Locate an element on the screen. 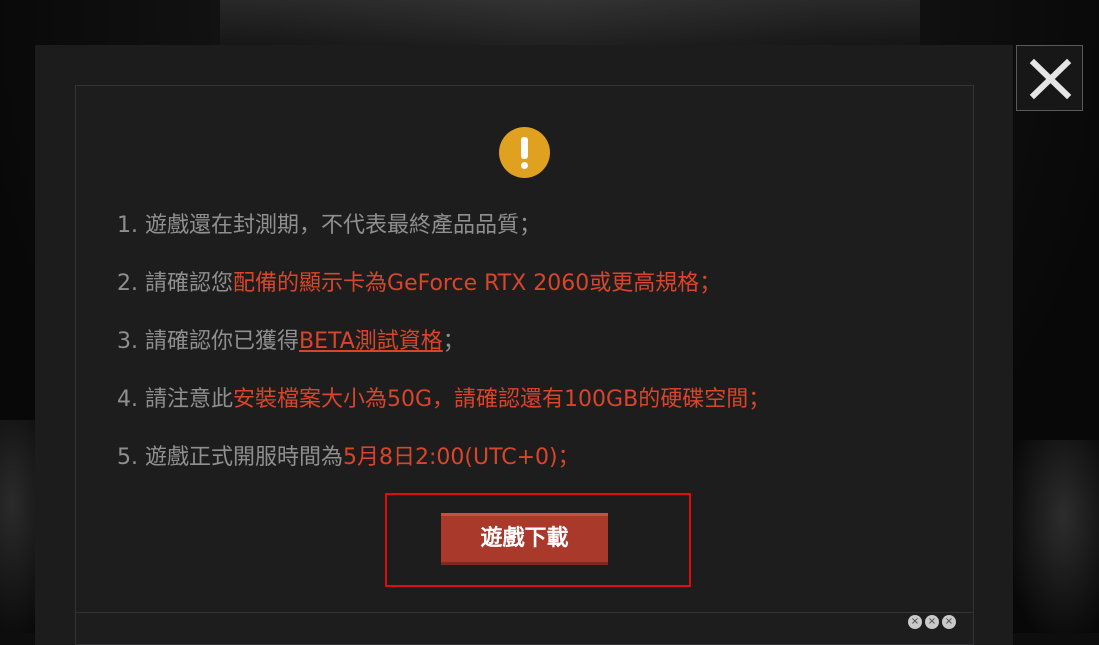 The image size is (1099, 645). backdrop-artwork-top is located at coordinates (570, 23).